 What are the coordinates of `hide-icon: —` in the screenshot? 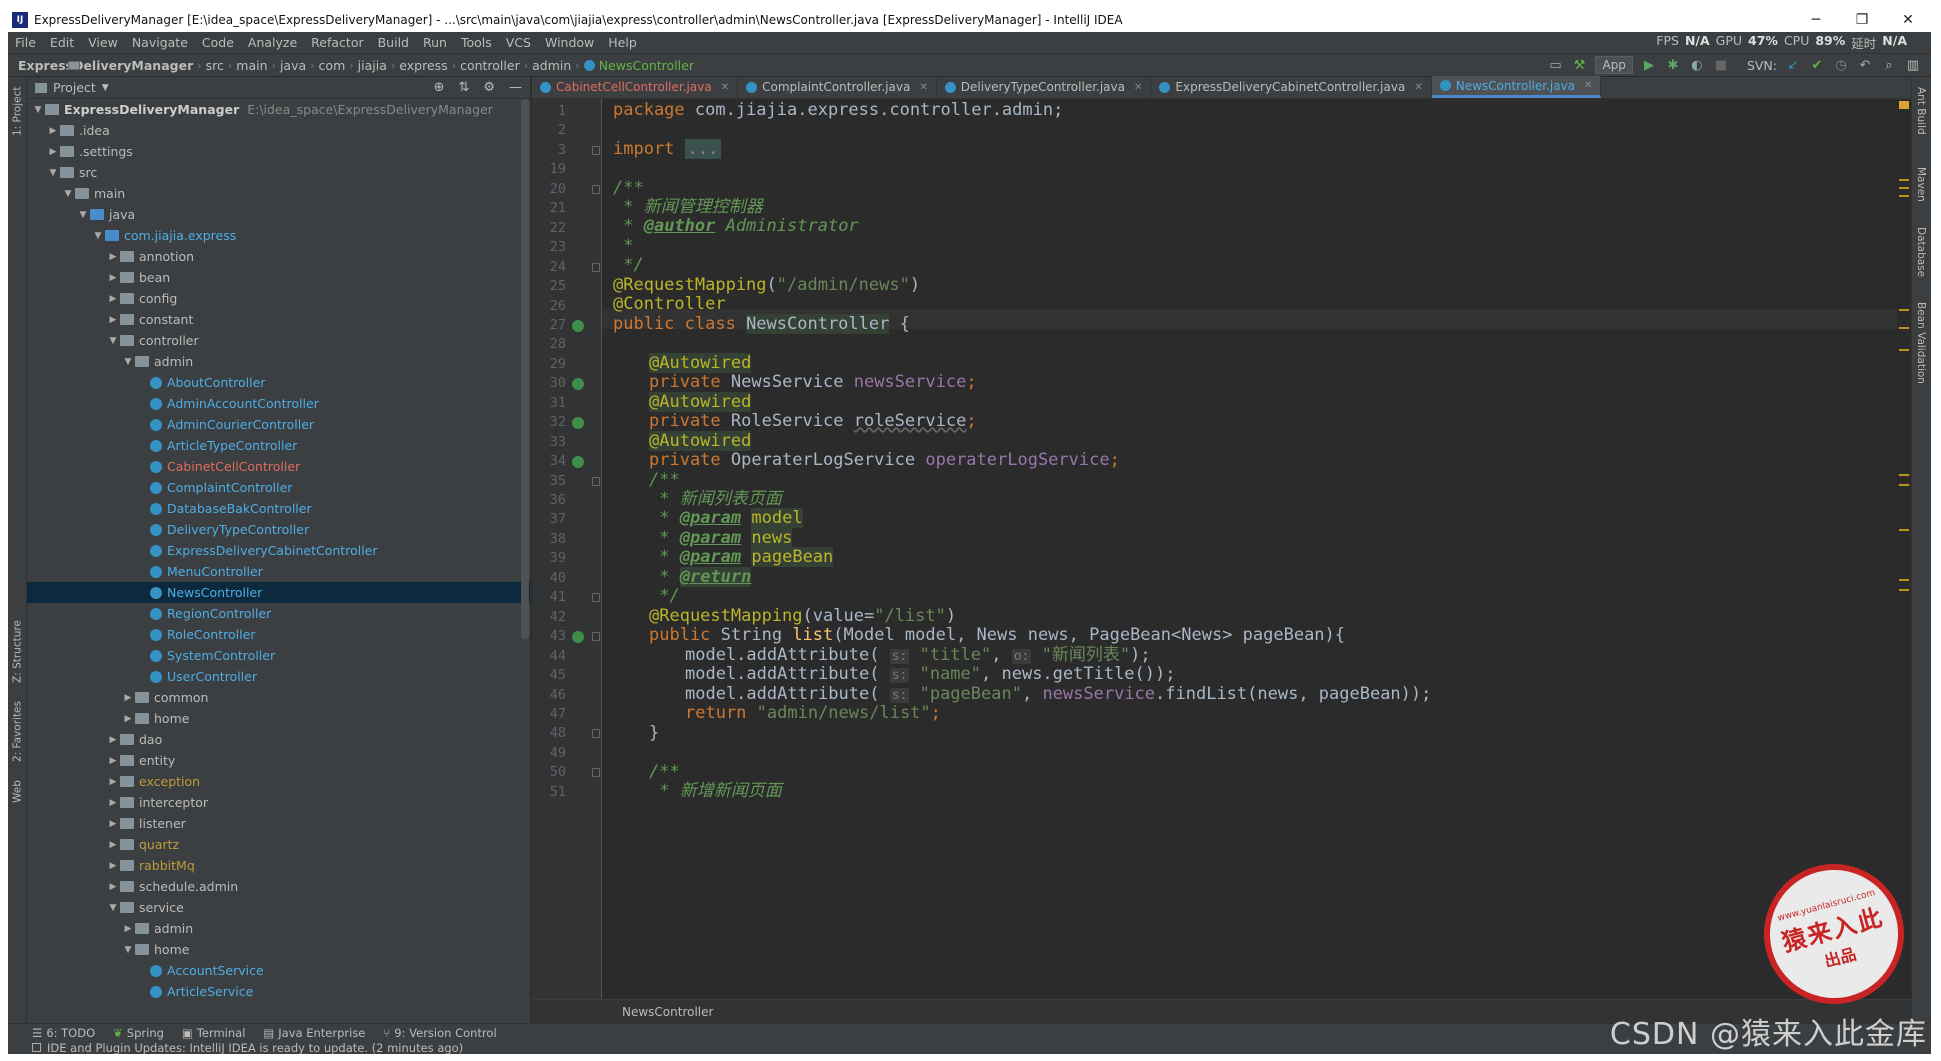 It's located at (515, 87).